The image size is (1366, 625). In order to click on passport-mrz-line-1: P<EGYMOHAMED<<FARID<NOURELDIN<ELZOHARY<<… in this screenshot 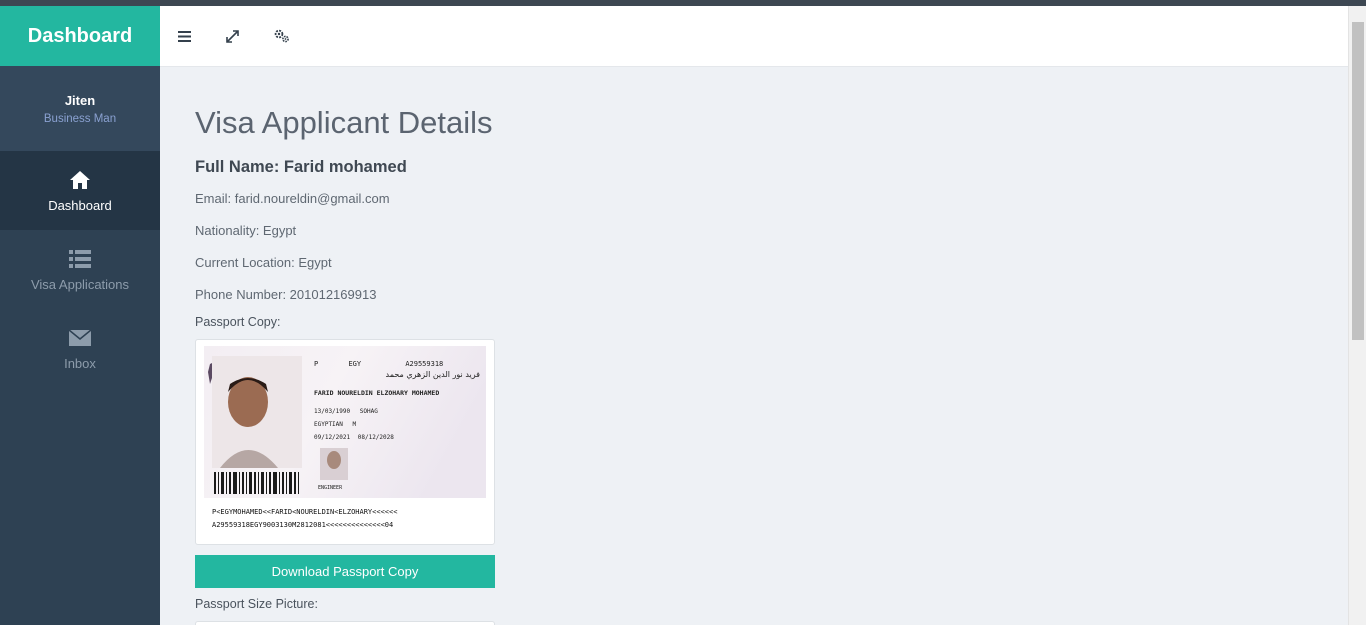, I will do `click(305, 512)`.